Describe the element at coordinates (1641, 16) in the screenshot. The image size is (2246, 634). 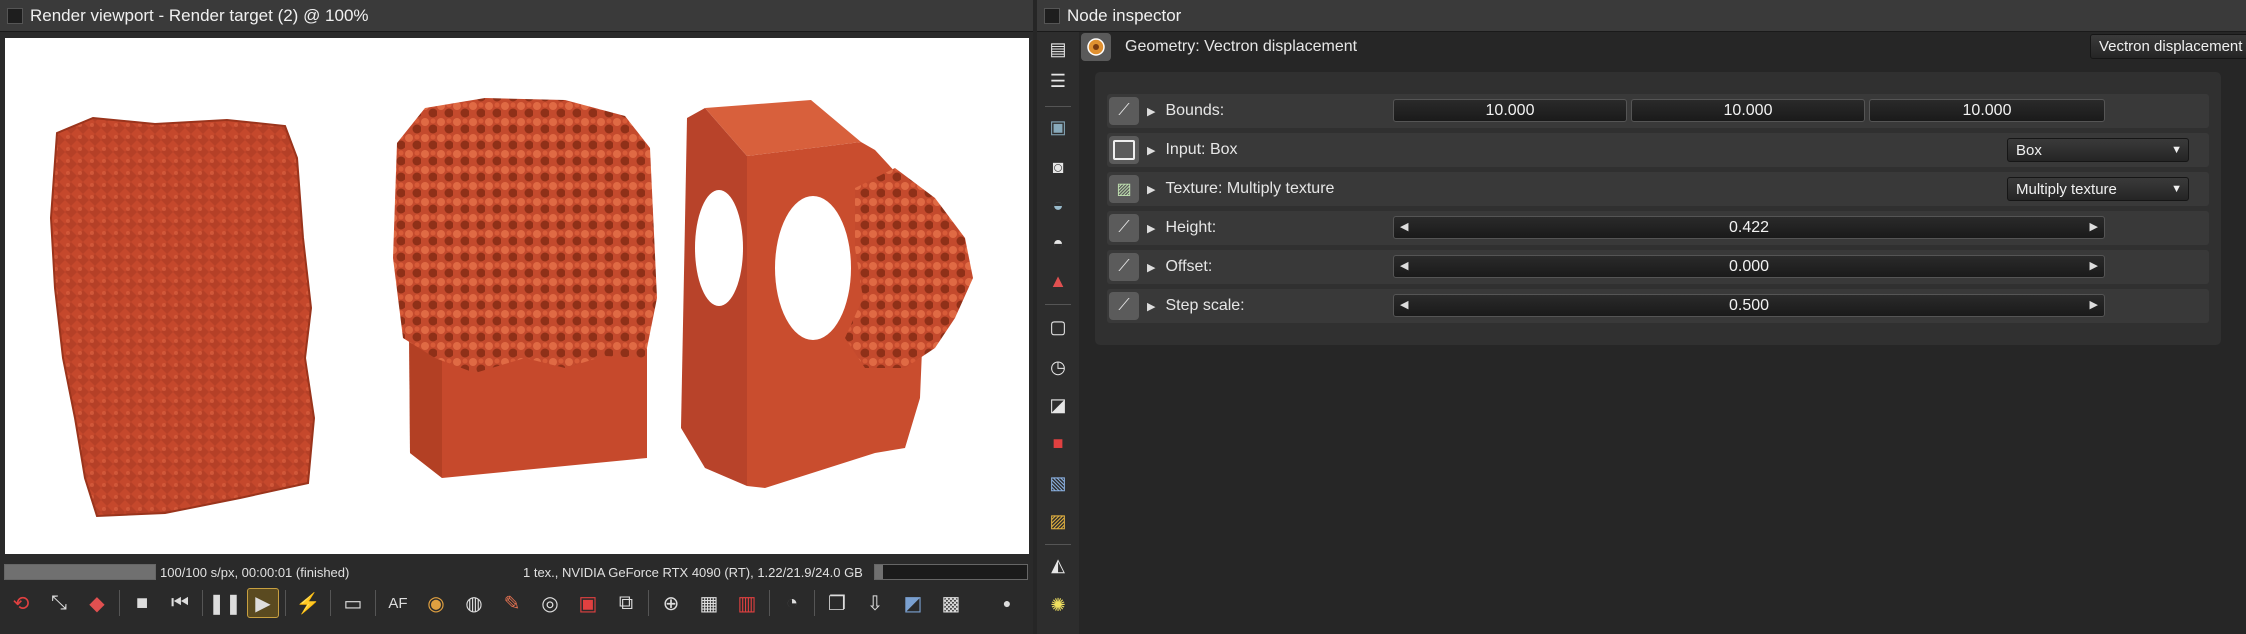
I see `inspector-titlebar: Node inspector` at that location.